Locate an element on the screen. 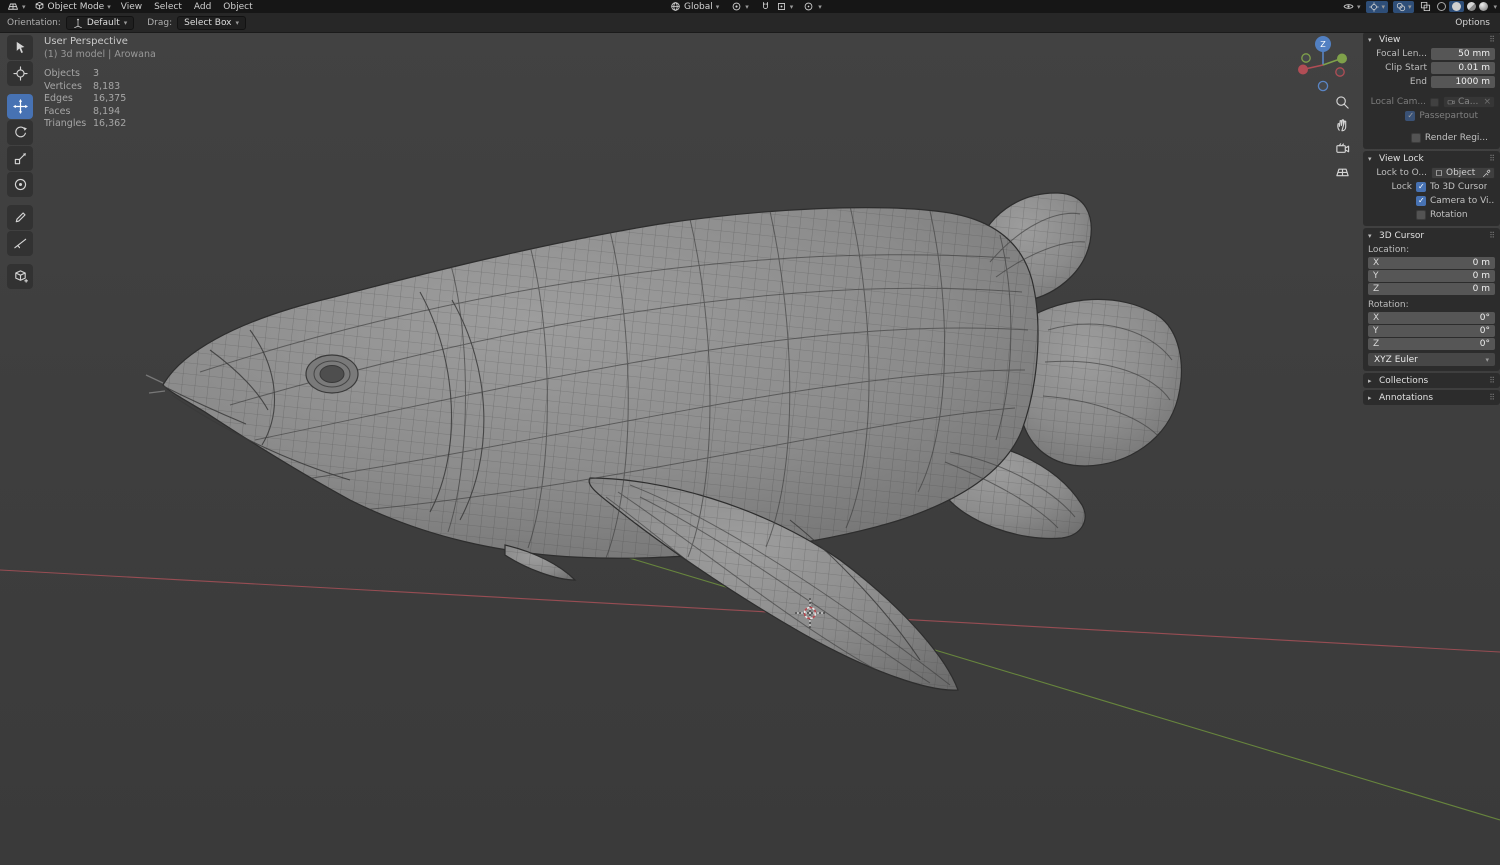 This screenshot has width=1500, height=865. lock-rotation-label: Rotation is located at coordinates (1449, 215).